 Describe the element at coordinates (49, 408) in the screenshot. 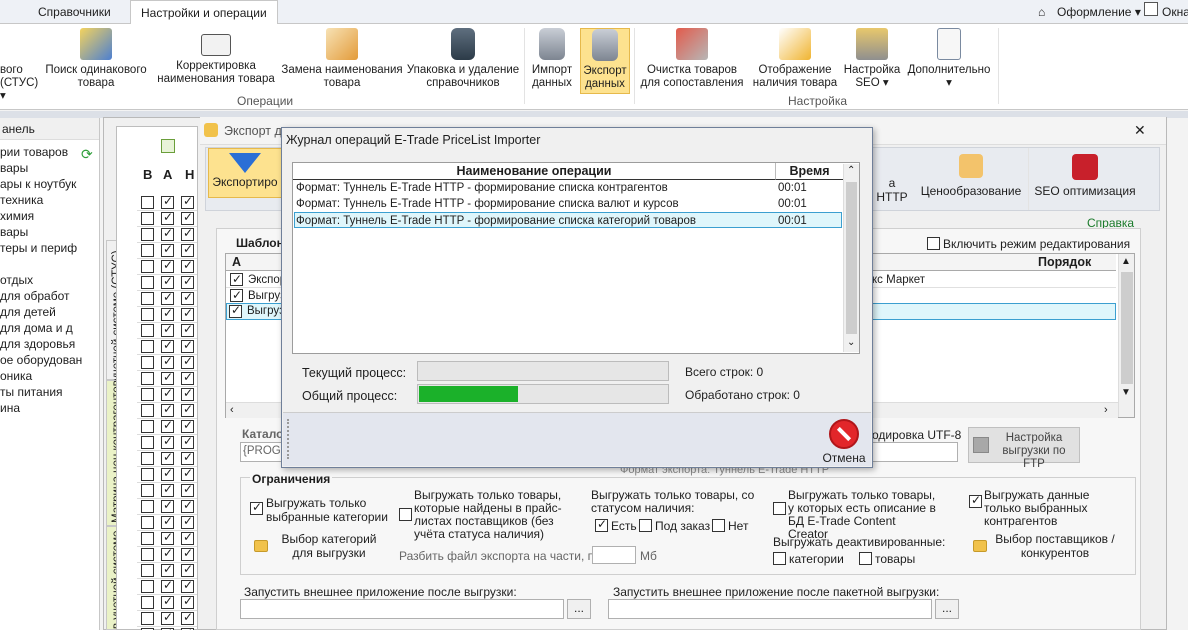

I see `category-item: ина` at that location.